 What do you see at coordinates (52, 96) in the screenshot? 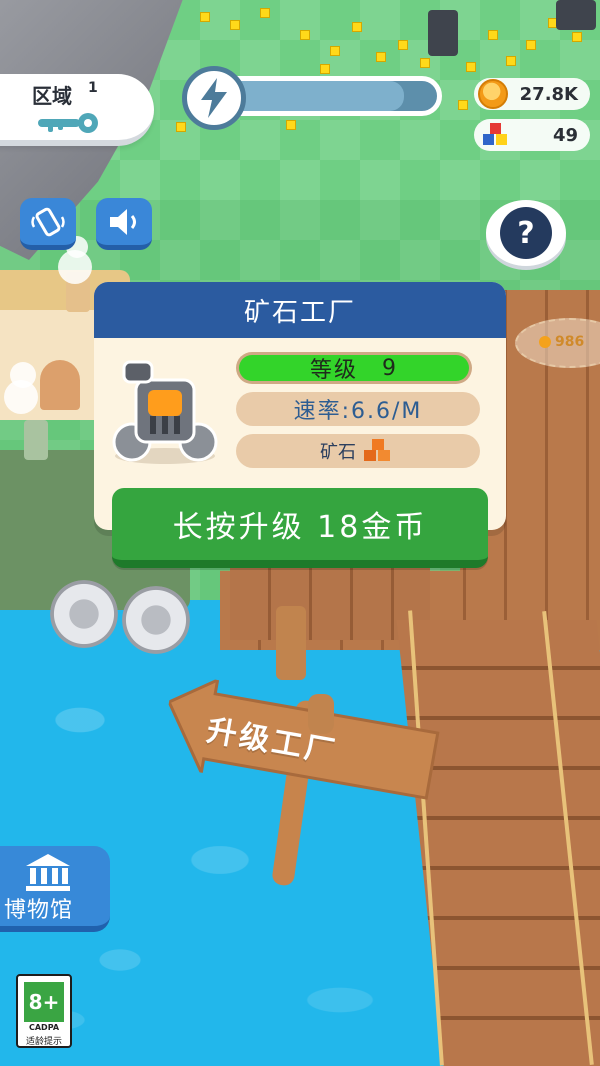
I see `zone-label: 区域` at bounding box center [52, 96].